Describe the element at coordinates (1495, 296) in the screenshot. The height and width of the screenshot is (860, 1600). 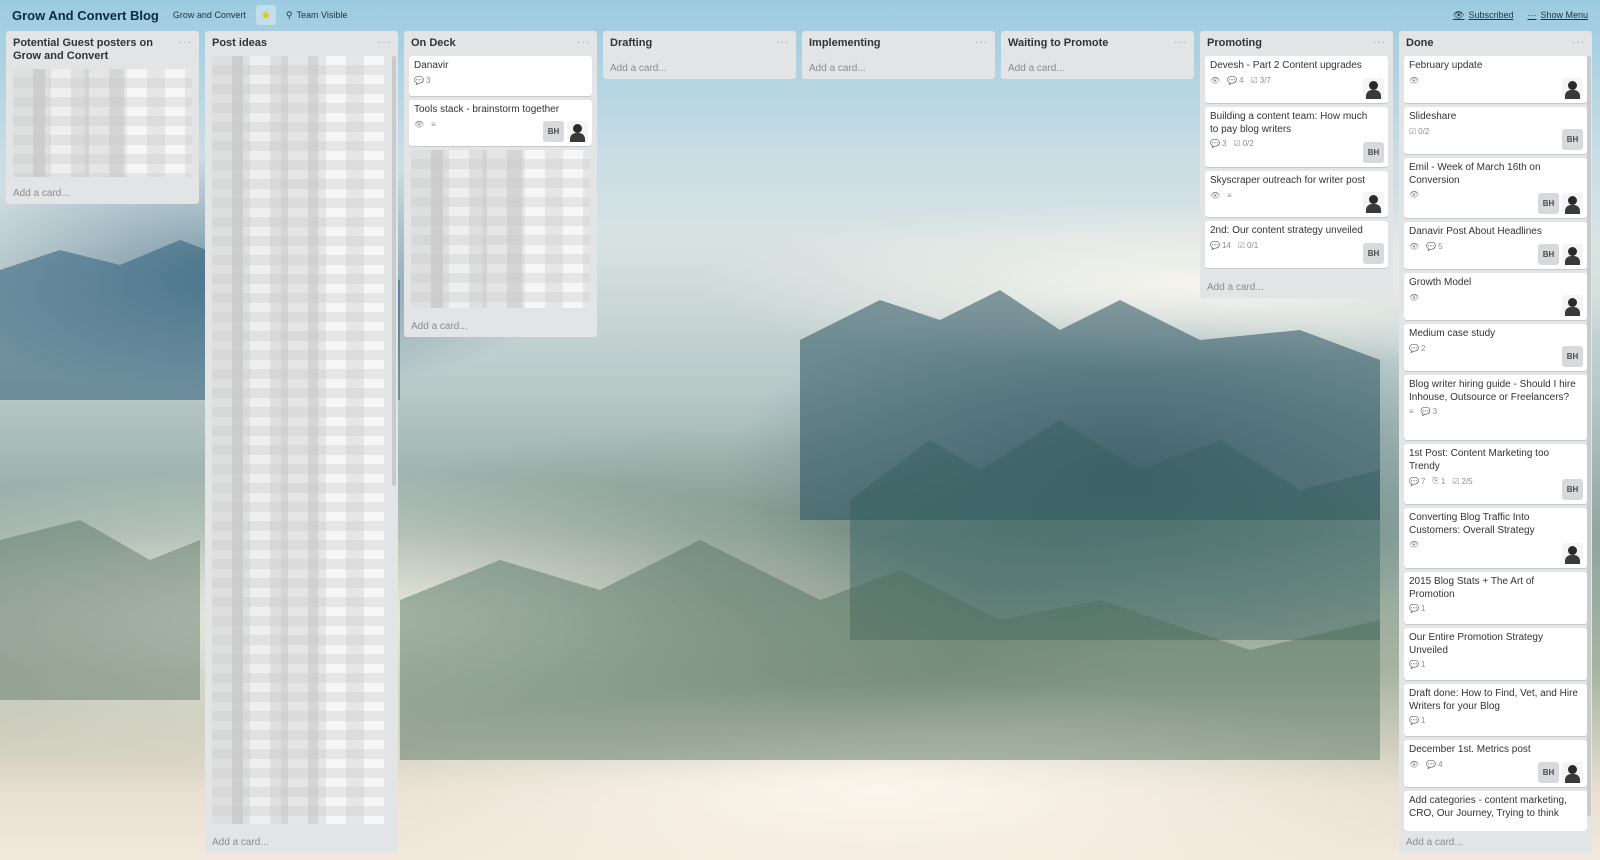
I see `card: Growth Model 👁` at that location.